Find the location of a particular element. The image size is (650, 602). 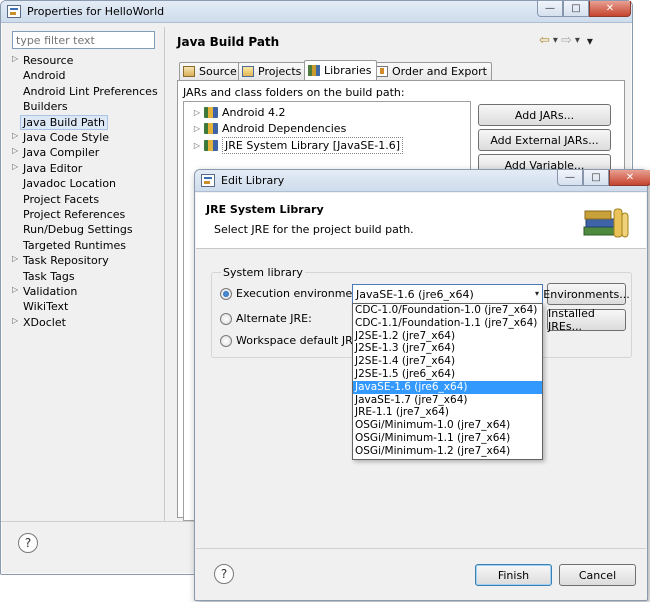

sidebar-item: Android Lint Preferences is located at coordinates (90, 91).